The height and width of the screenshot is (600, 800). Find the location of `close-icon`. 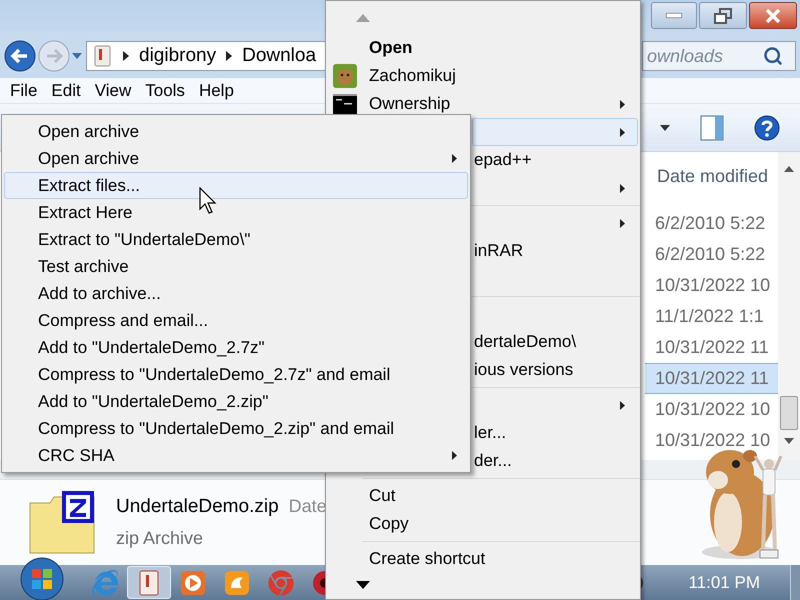

close-icon is located at coordinates (773, 15).